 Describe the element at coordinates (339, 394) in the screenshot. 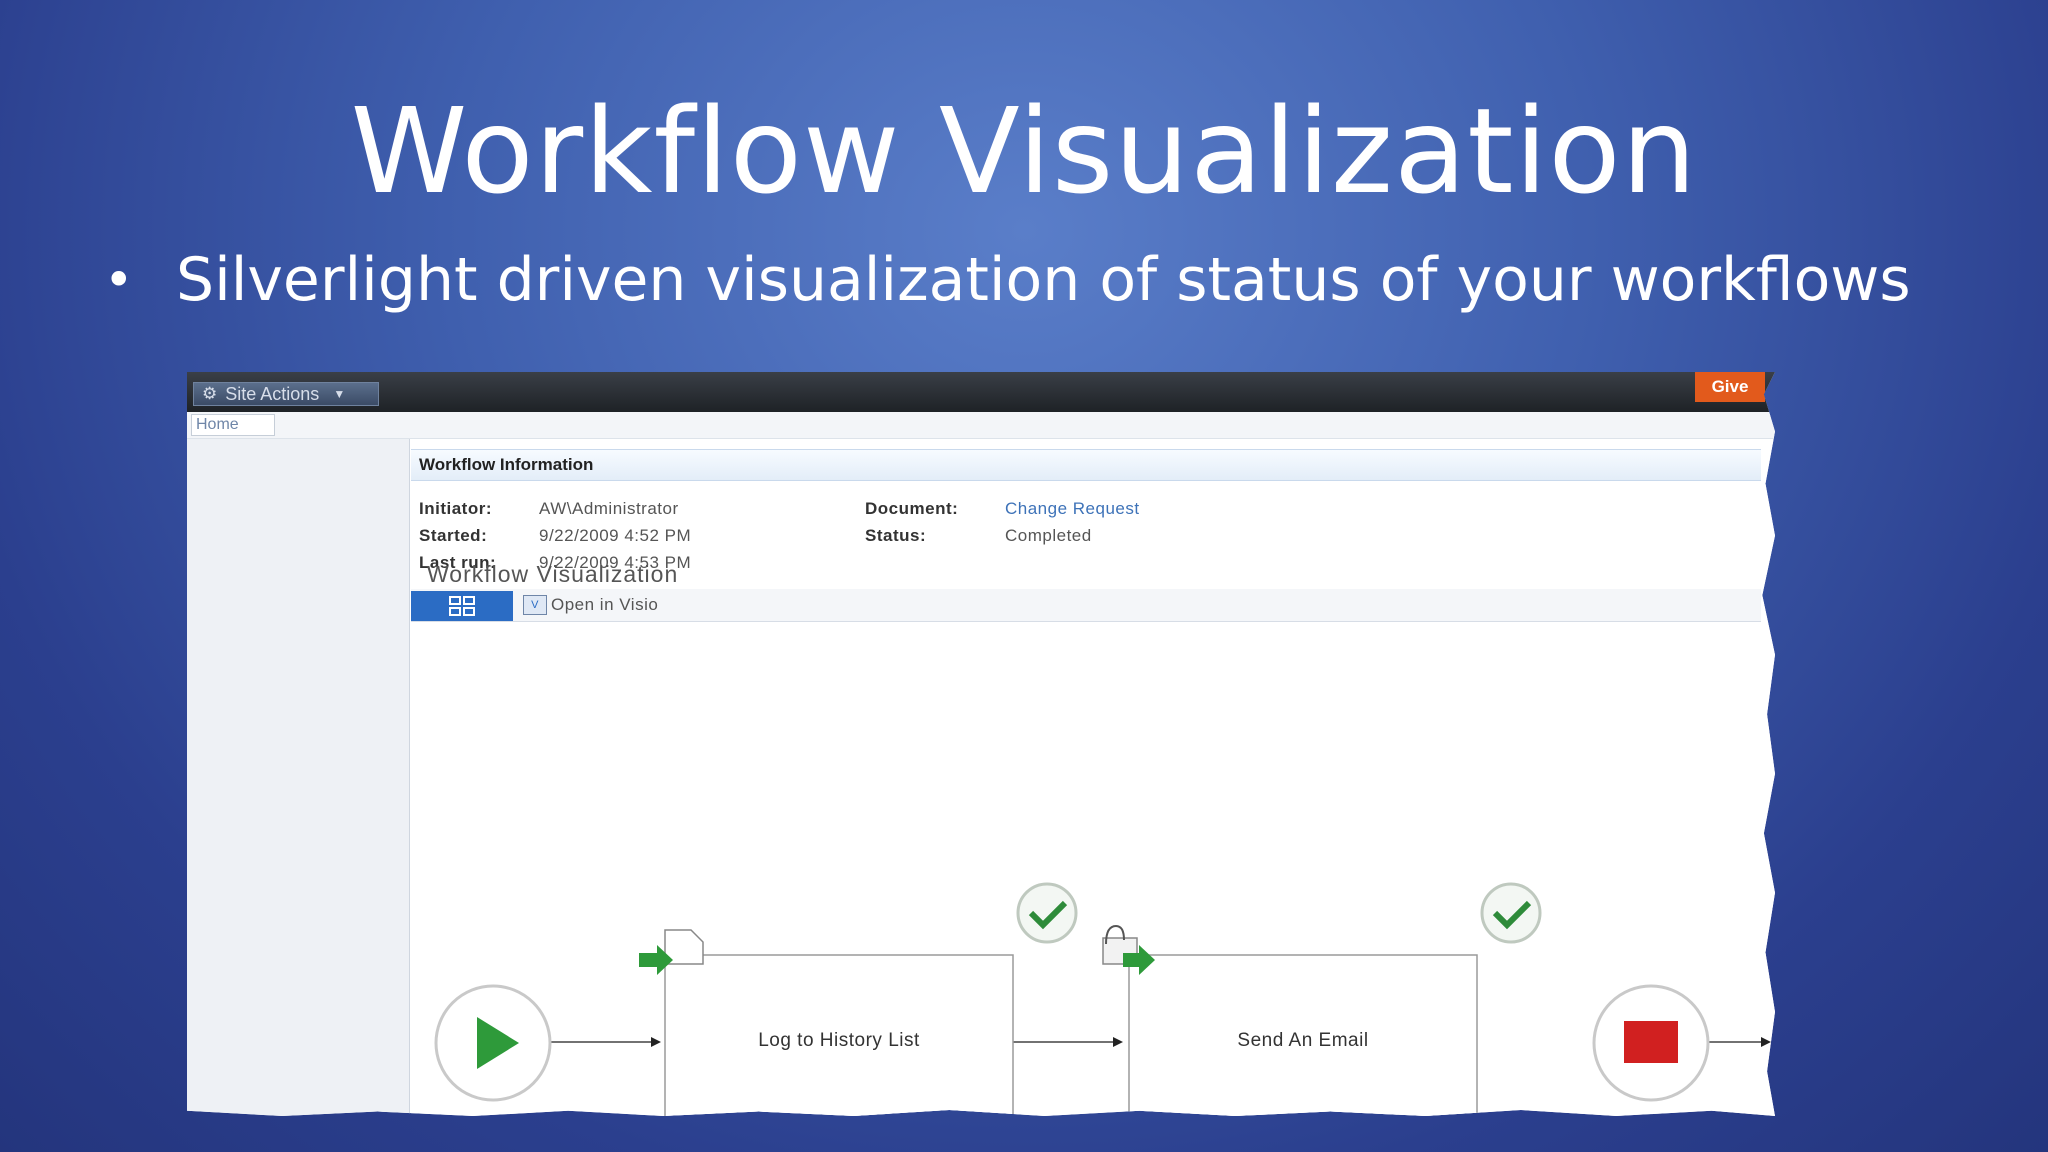

I see `chevron-down-icon: ▼` at that location.